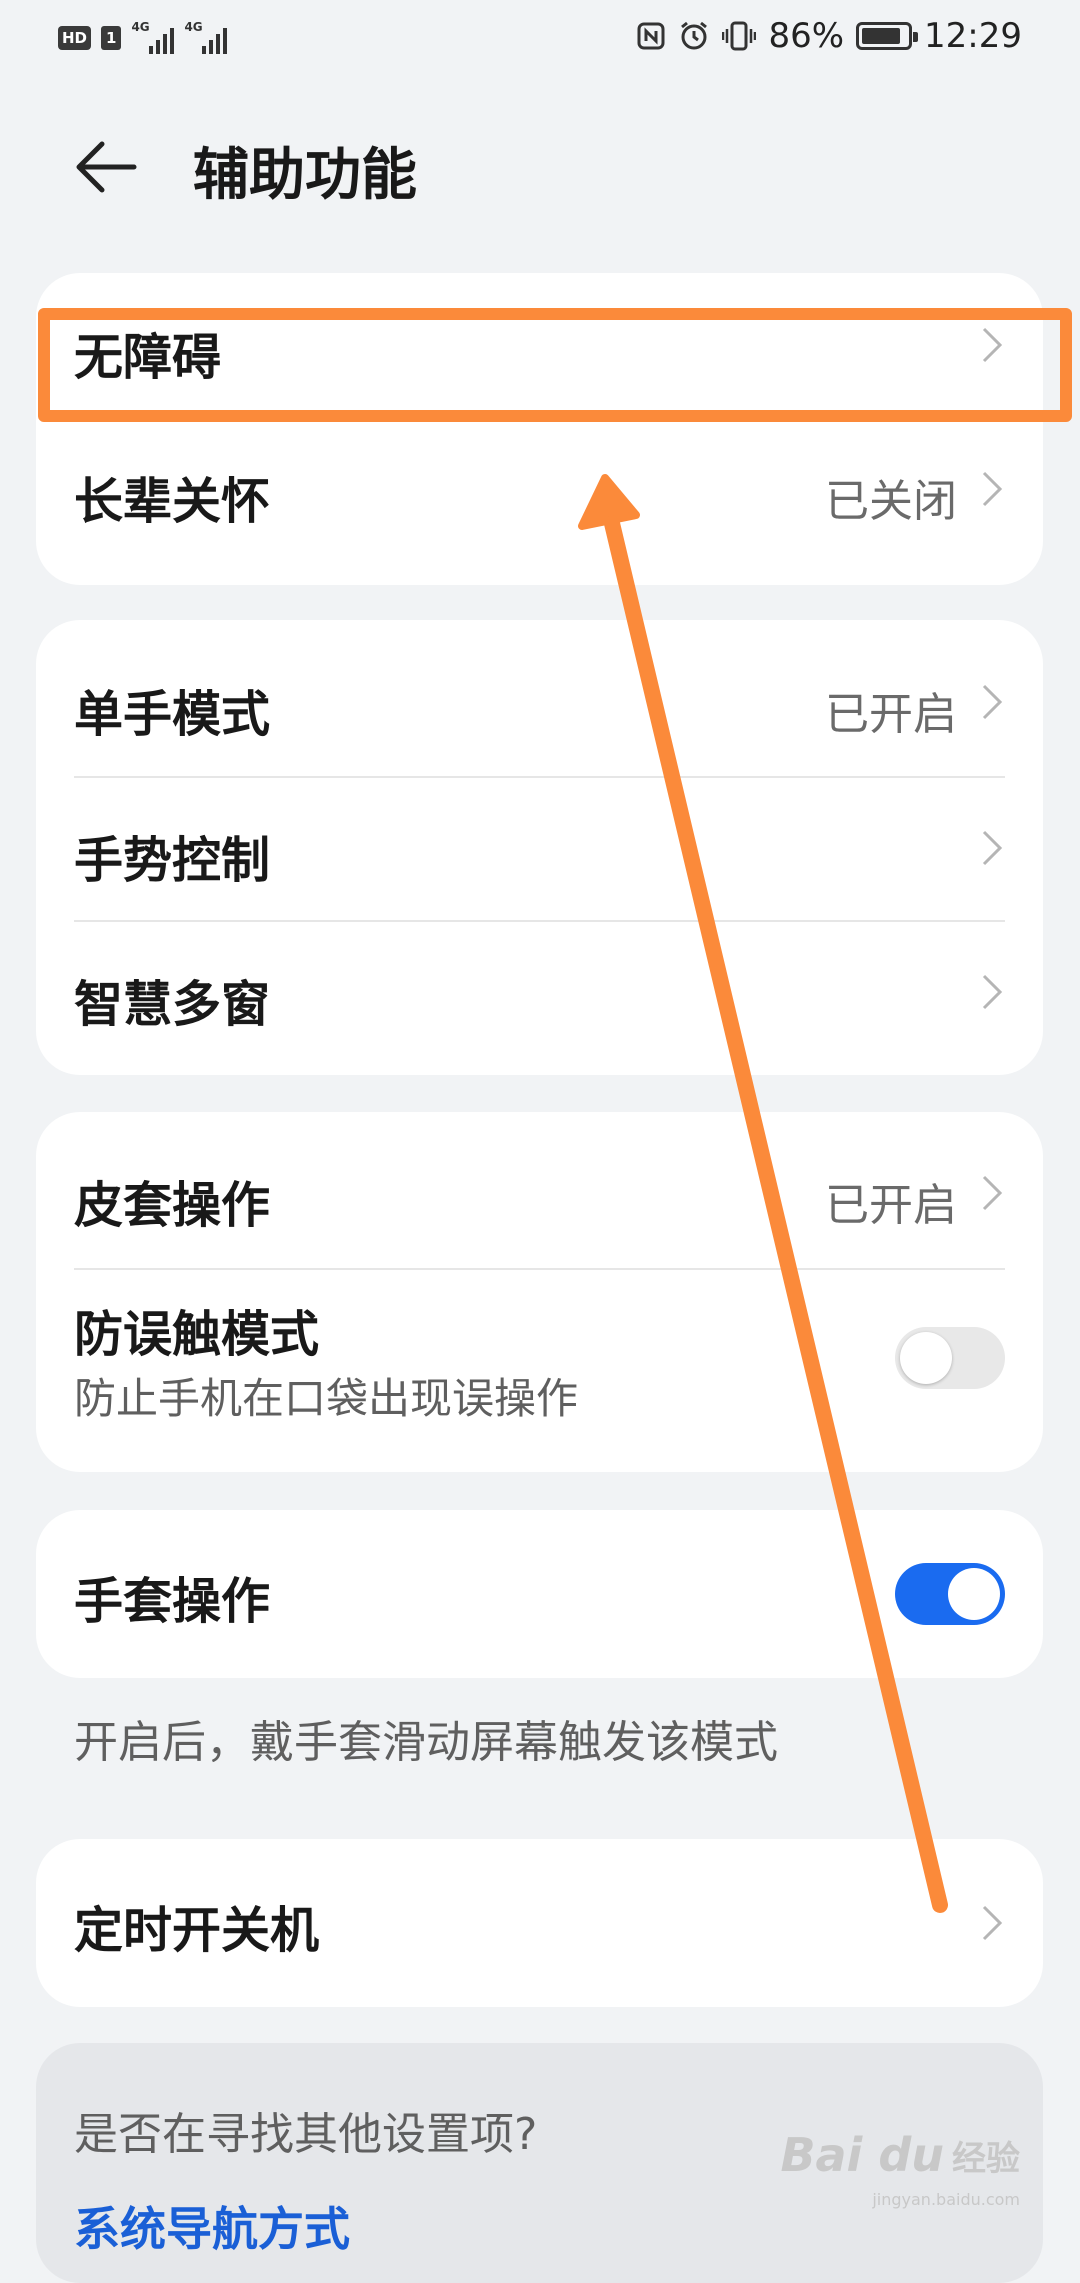  What do you see at coordinates (140, 27) in the screenshot?
I see `network-type-label: 4G` at bounding box center [140, 27].